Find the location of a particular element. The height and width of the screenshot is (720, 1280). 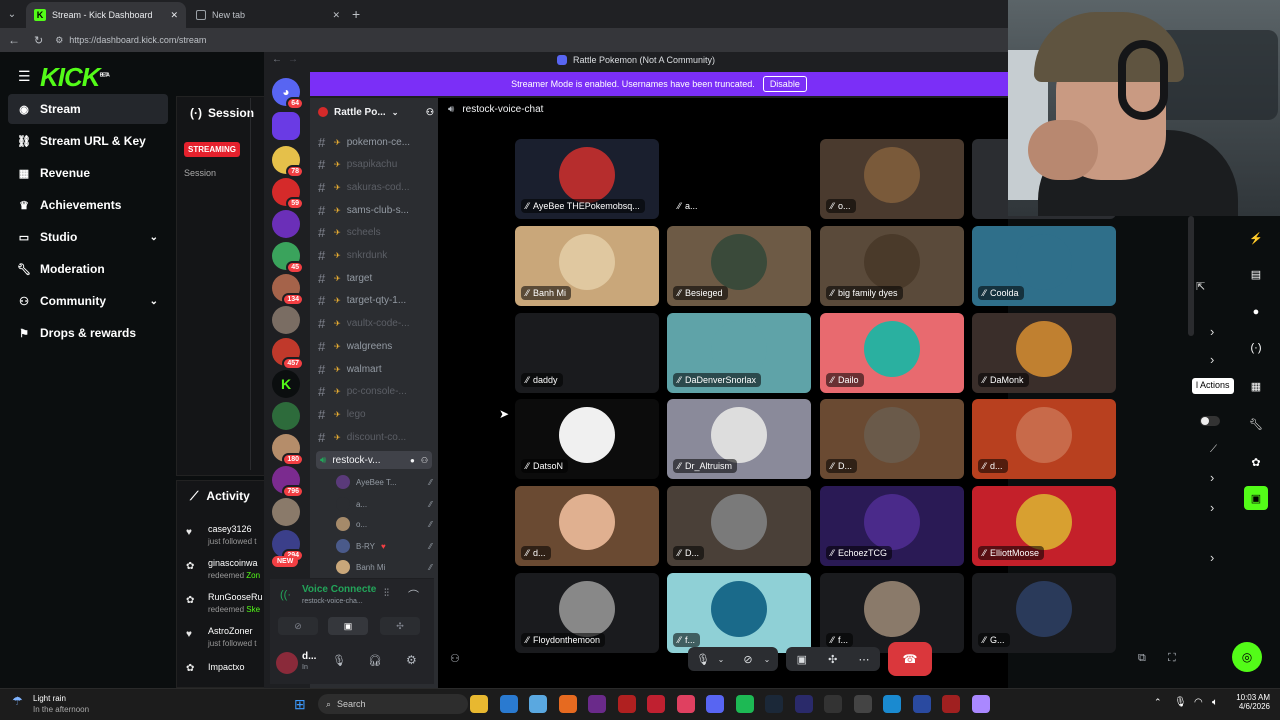

user-avatar is located at coordinates (287, 663).